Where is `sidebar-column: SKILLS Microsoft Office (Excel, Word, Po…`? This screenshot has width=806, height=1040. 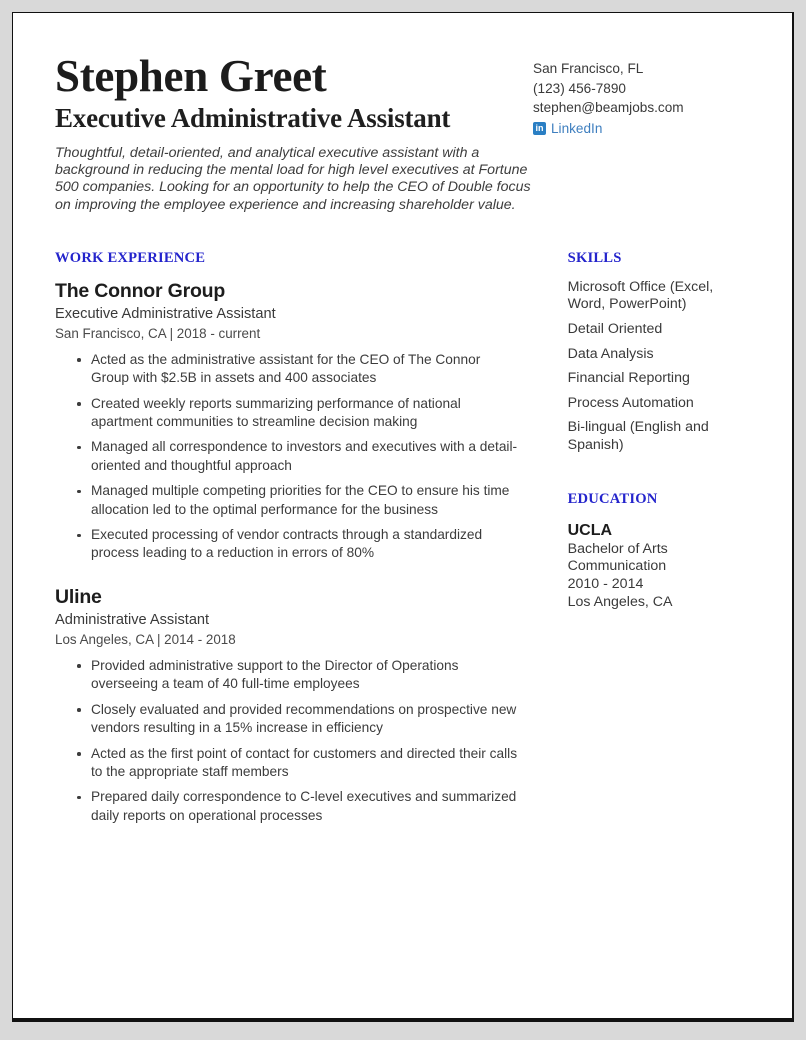 sidebar-column: SKILLS Microsoft Office (Excel, Word, Po… is located at coordinates (639, 537).